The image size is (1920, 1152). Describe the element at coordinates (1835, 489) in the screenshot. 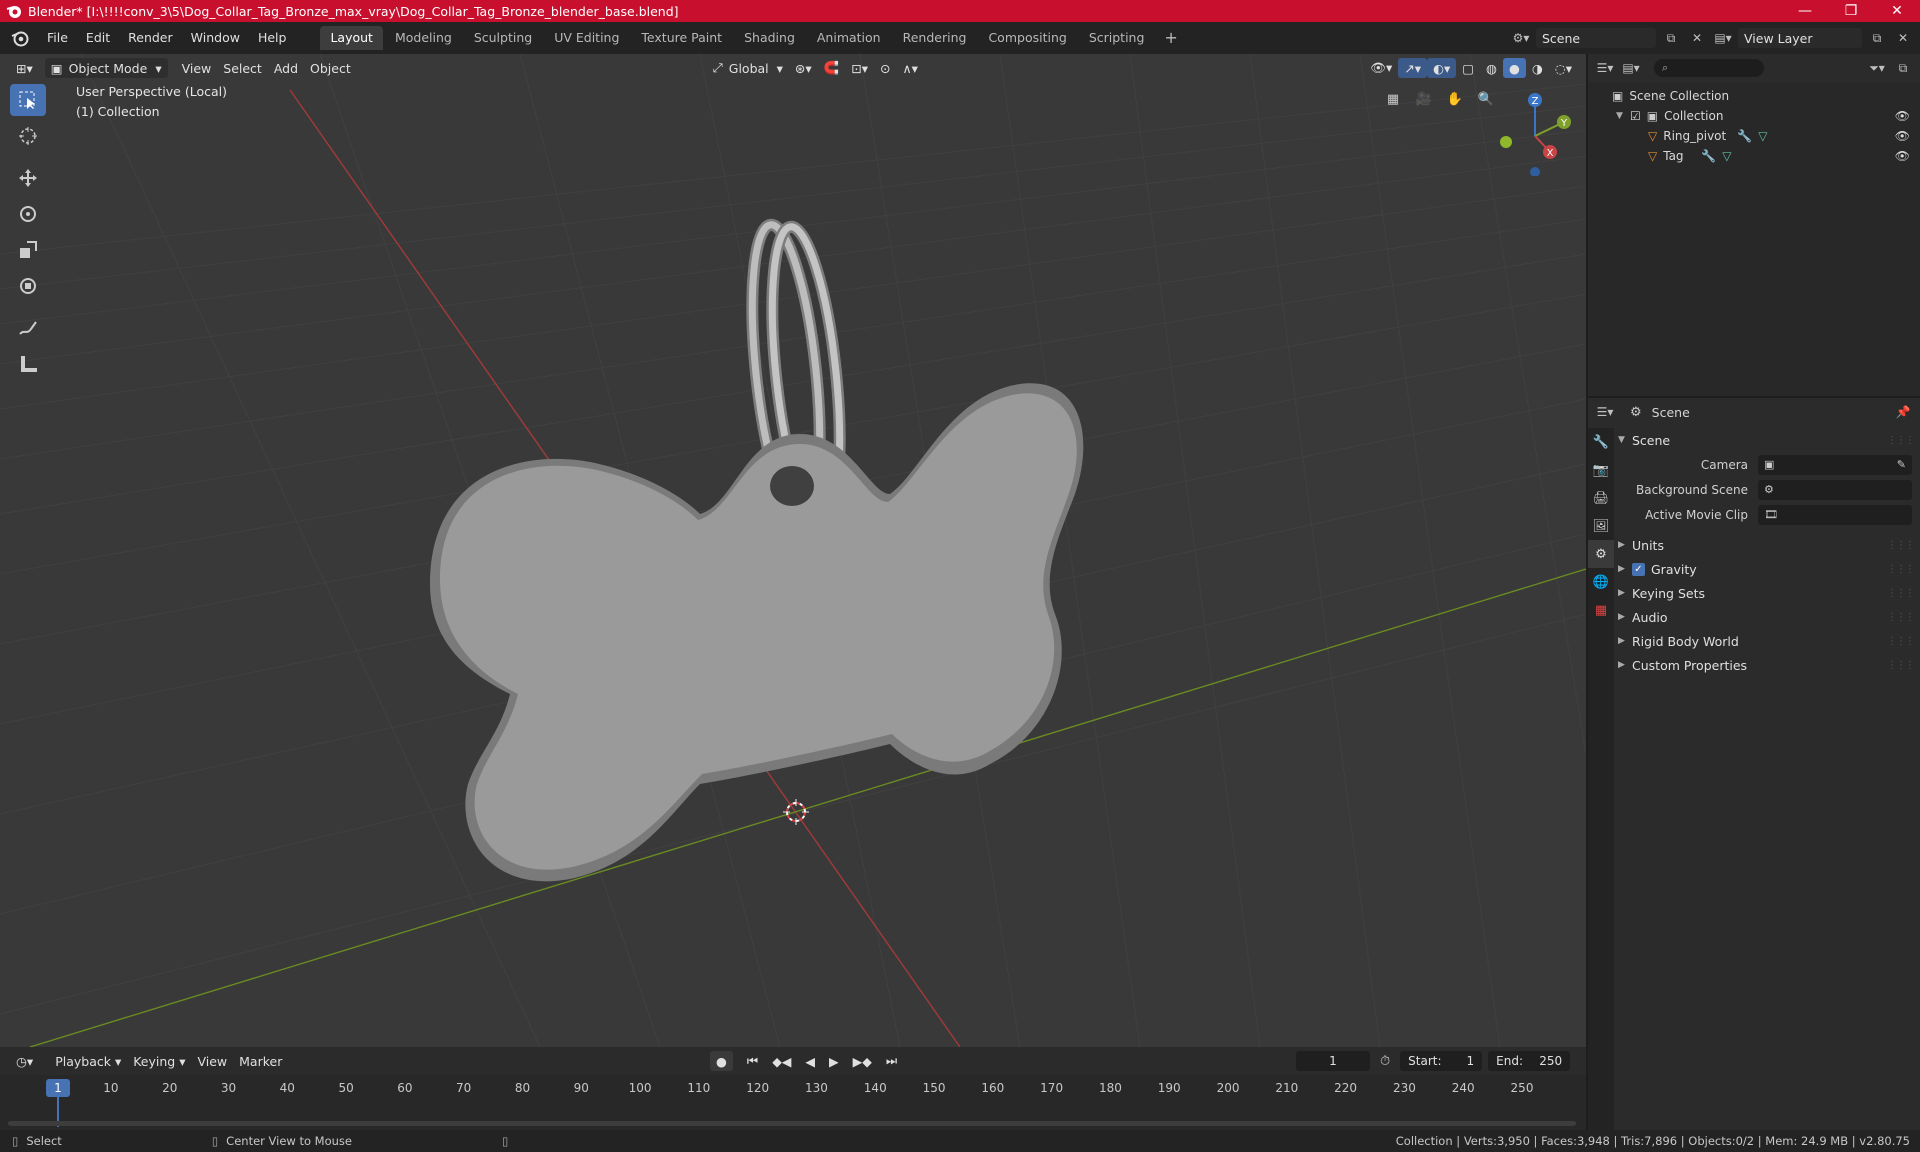

I see `background-scene-field: ⚙` at that location.